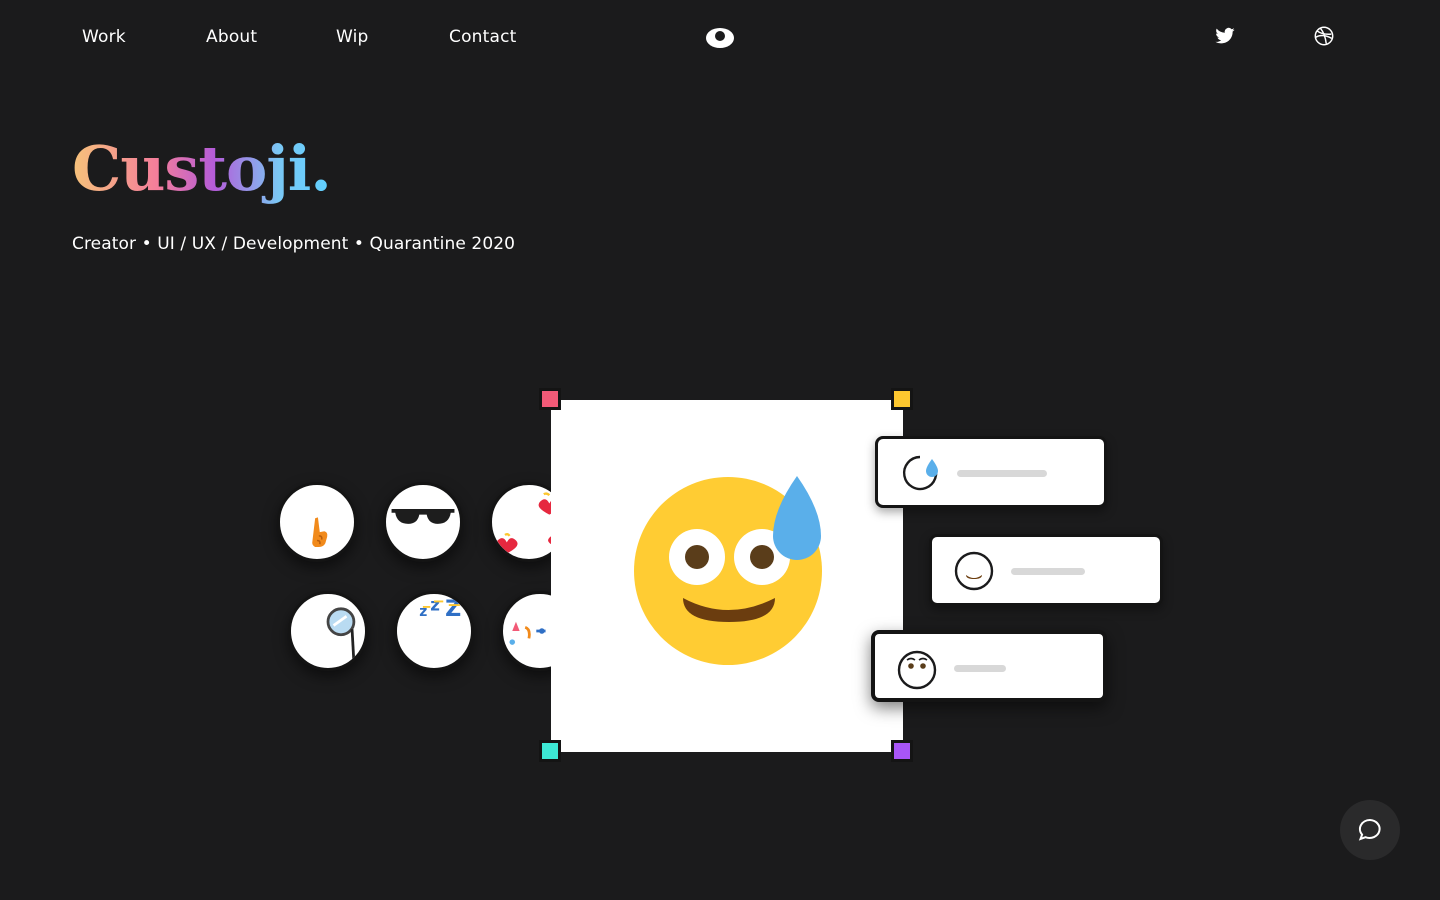  What do you see at coordinates (902, 399) in the screenshot?
I see `resize-handle-top-right` at bounding box center [902, 399].